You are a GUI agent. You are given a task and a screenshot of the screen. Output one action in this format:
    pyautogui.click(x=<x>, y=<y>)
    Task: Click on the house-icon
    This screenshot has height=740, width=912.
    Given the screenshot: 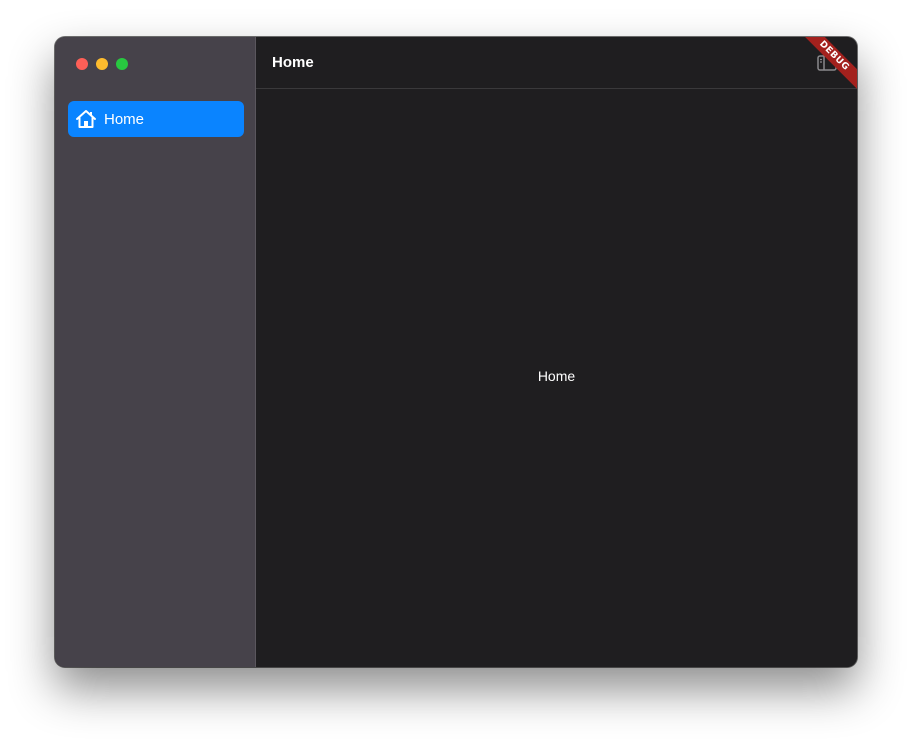 What is the action you would take?
    pyautogui.click(x=86, y=119)
    